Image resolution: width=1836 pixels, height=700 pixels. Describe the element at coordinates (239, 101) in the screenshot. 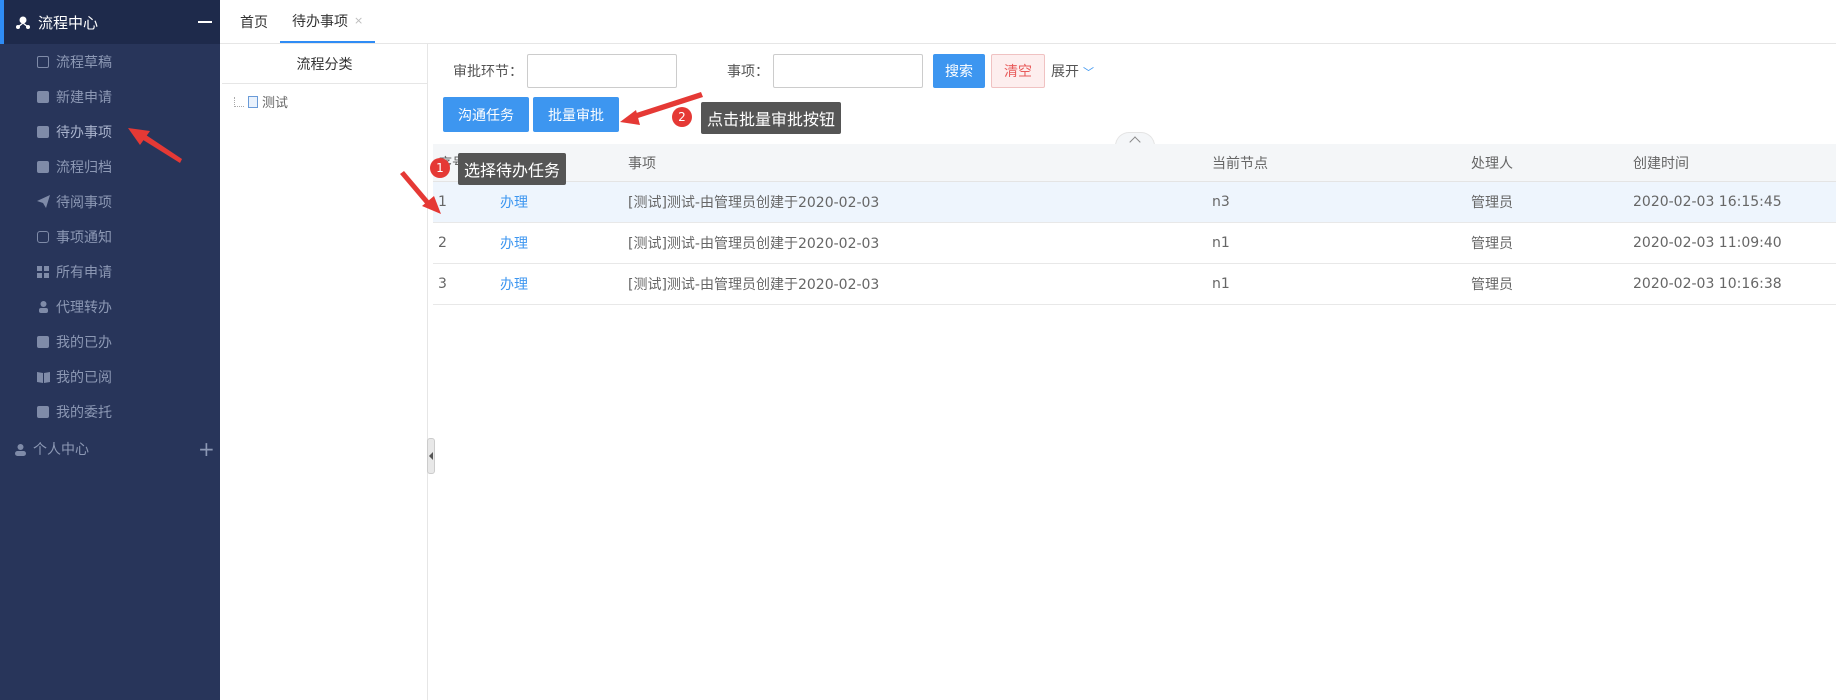

I see `tree-line` at that location.